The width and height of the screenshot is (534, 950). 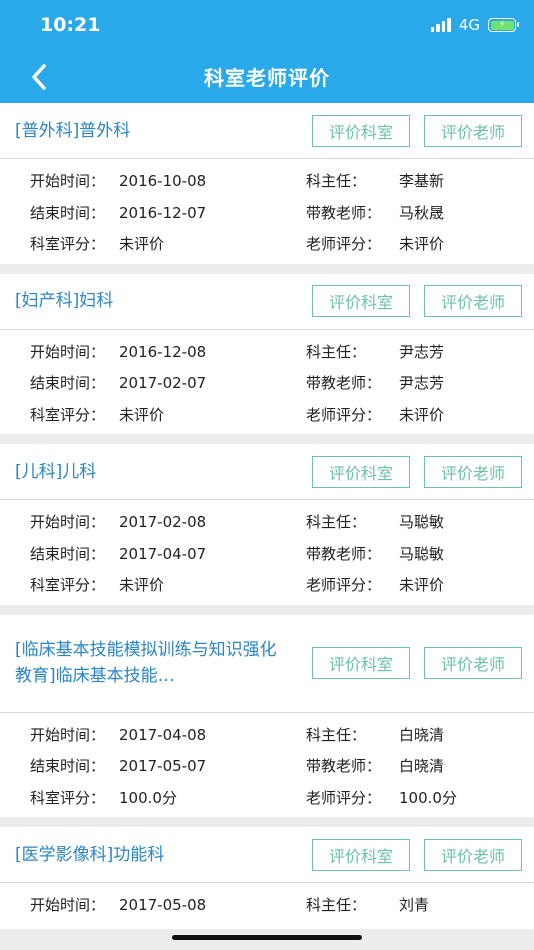 I want to click on status-indicators: 4G ⚡, so click(x=474, y=25).